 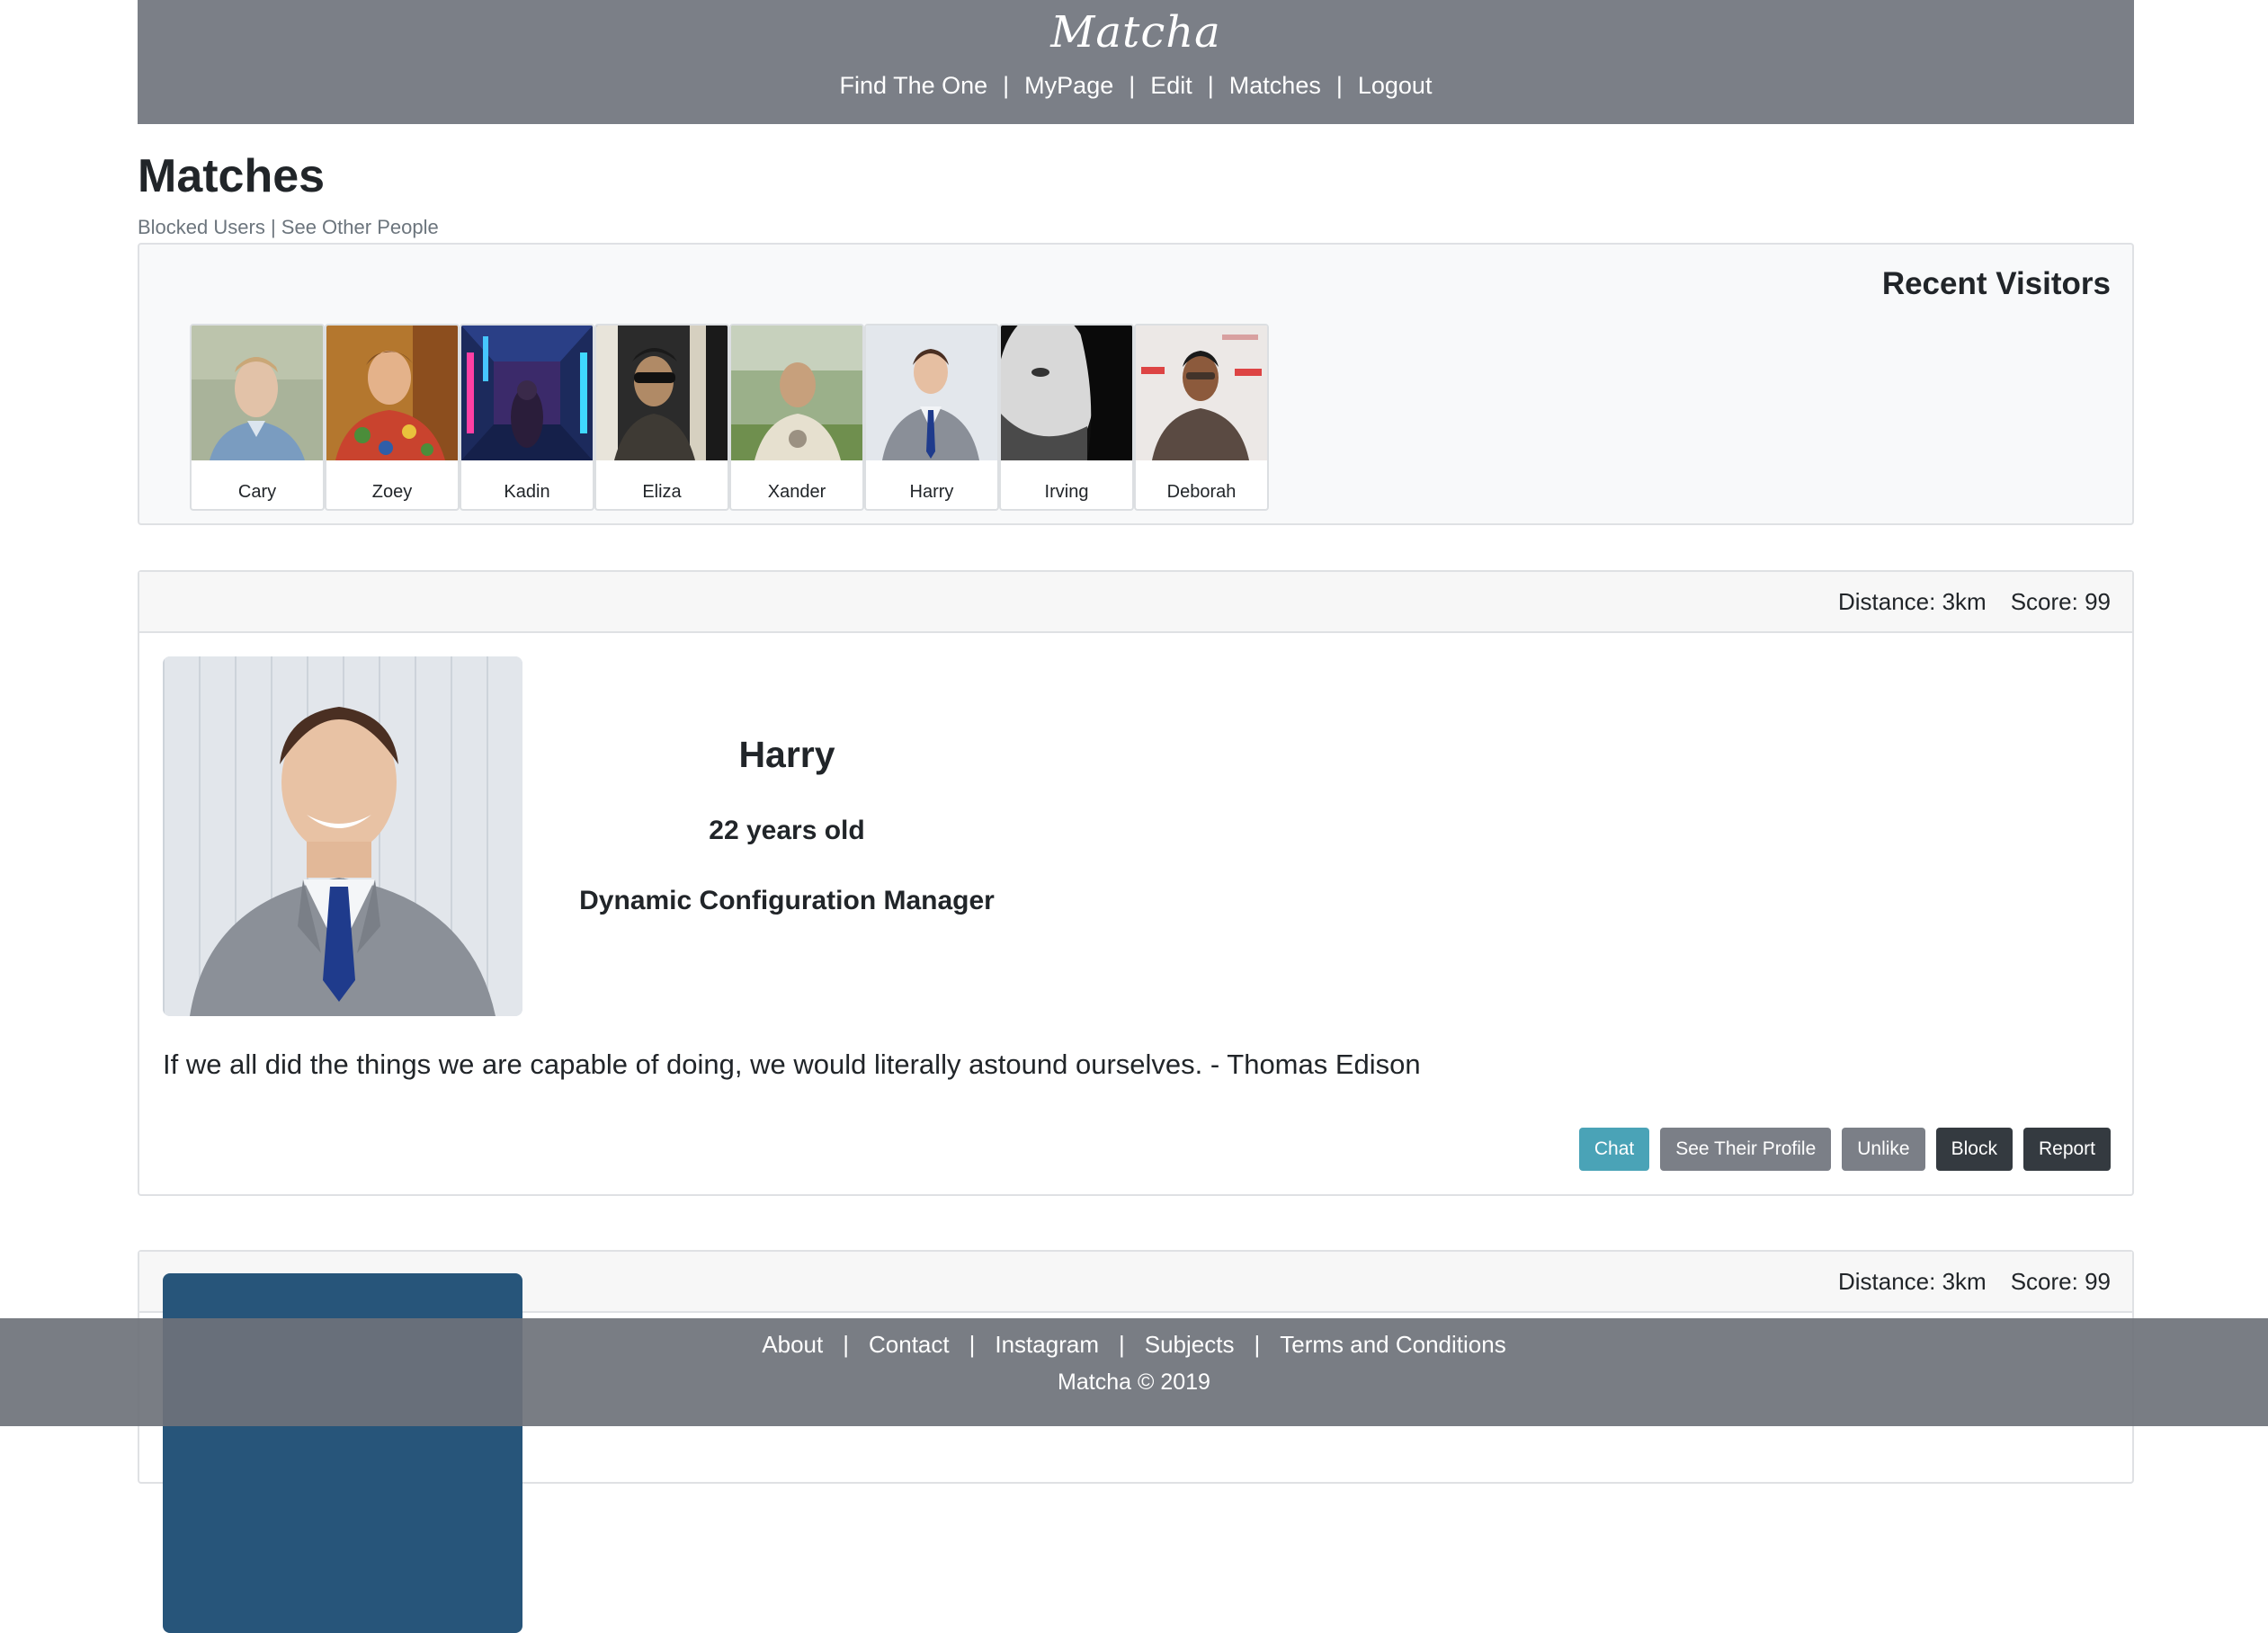 What do you see at coordinates (796, 492) in the screenshot?
I see `visitor-name: Xander` at bounding box center [796, 492].